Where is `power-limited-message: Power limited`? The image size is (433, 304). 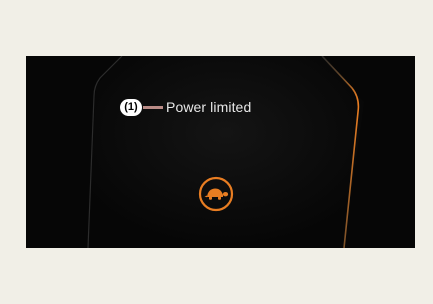
power-limited-message: Power limited is located at coordinates (209, 107).